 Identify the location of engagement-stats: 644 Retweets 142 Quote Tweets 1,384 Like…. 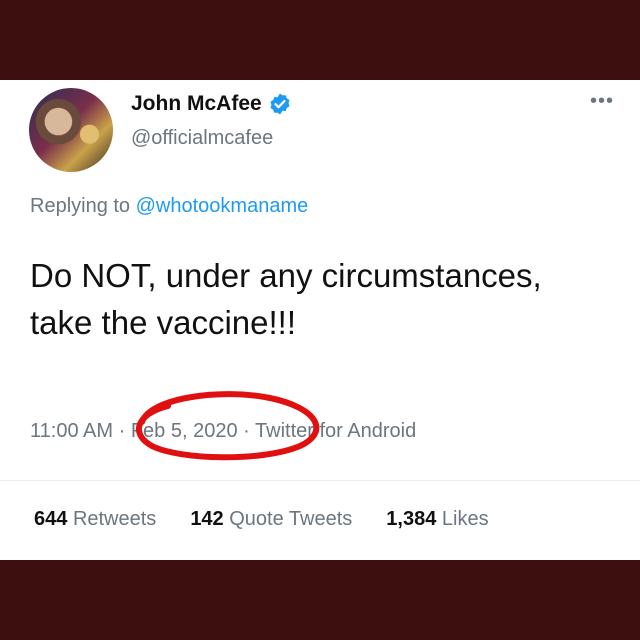
(261, 519).